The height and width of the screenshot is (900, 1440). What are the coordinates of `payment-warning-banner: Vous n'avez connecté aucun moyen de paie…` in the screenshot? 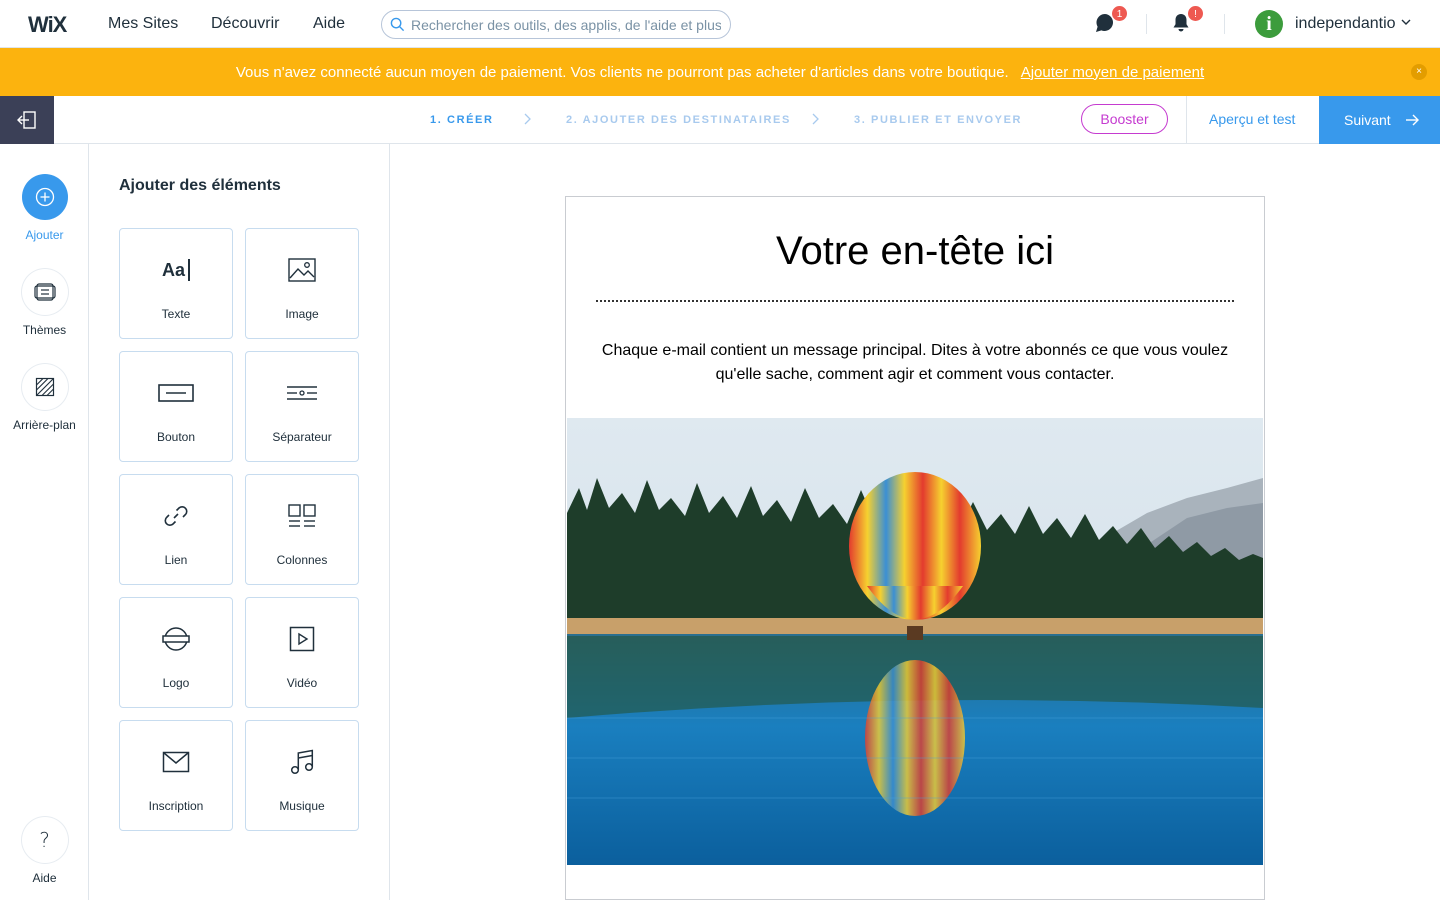 It's located at (720, 72).